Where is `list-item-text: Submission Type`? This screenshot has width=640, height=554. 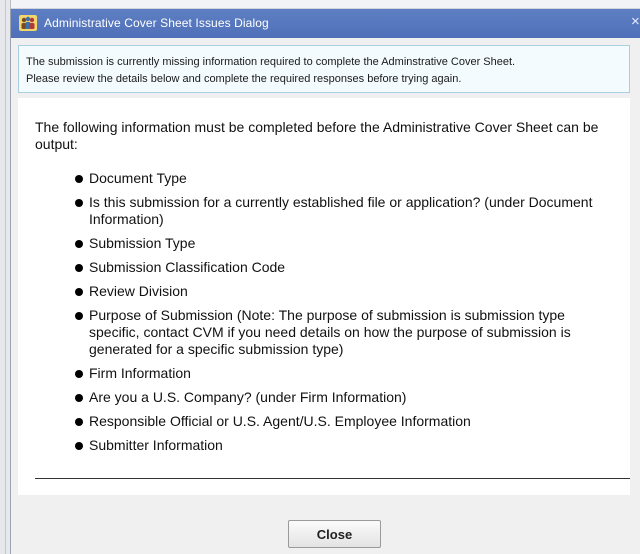
list-item-text: Submission Type is located at coordinates (142, 243).